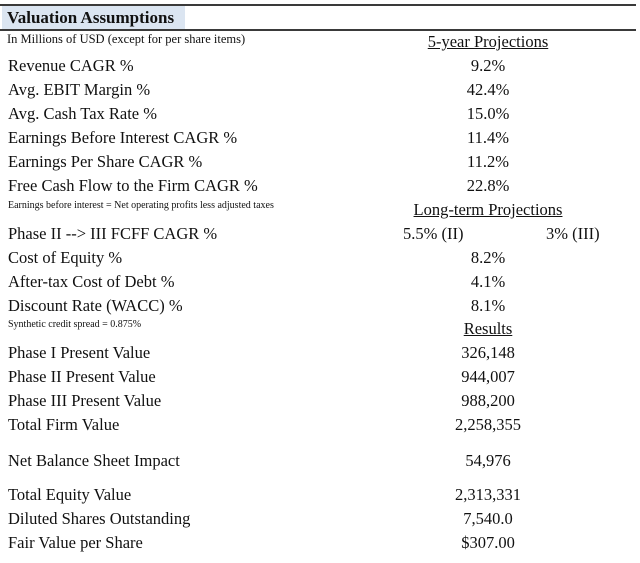  What do you see at coordinates (79, 352) in the screenshot?
I see `row-label-phase1-pv: Phase I Present Value` at bounding box center [79, 352].